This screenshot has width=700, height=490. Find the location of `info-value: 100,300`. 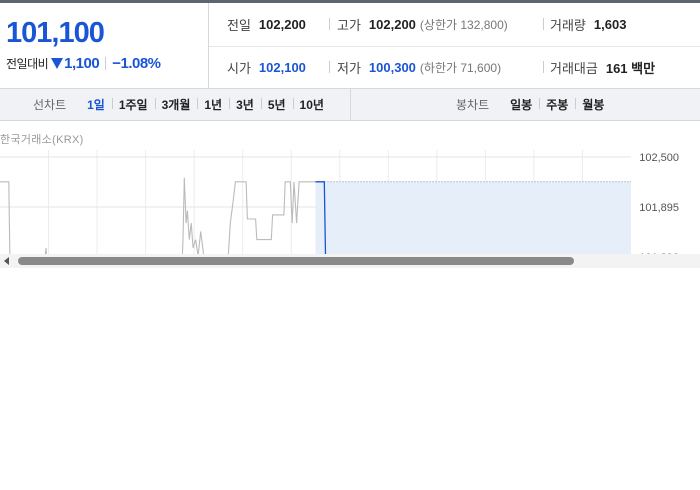

info-value: 100,300 is located at coordinates (392, 67).